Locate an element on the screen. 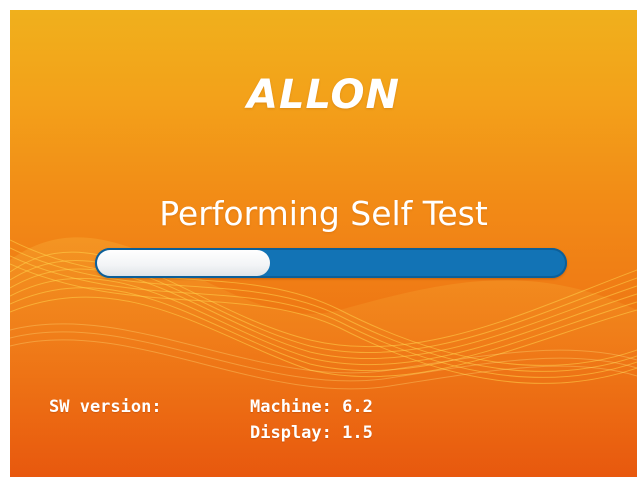  sw-row-machine: SW version: Machine: 6.2 is located at coordinates (211, 407).